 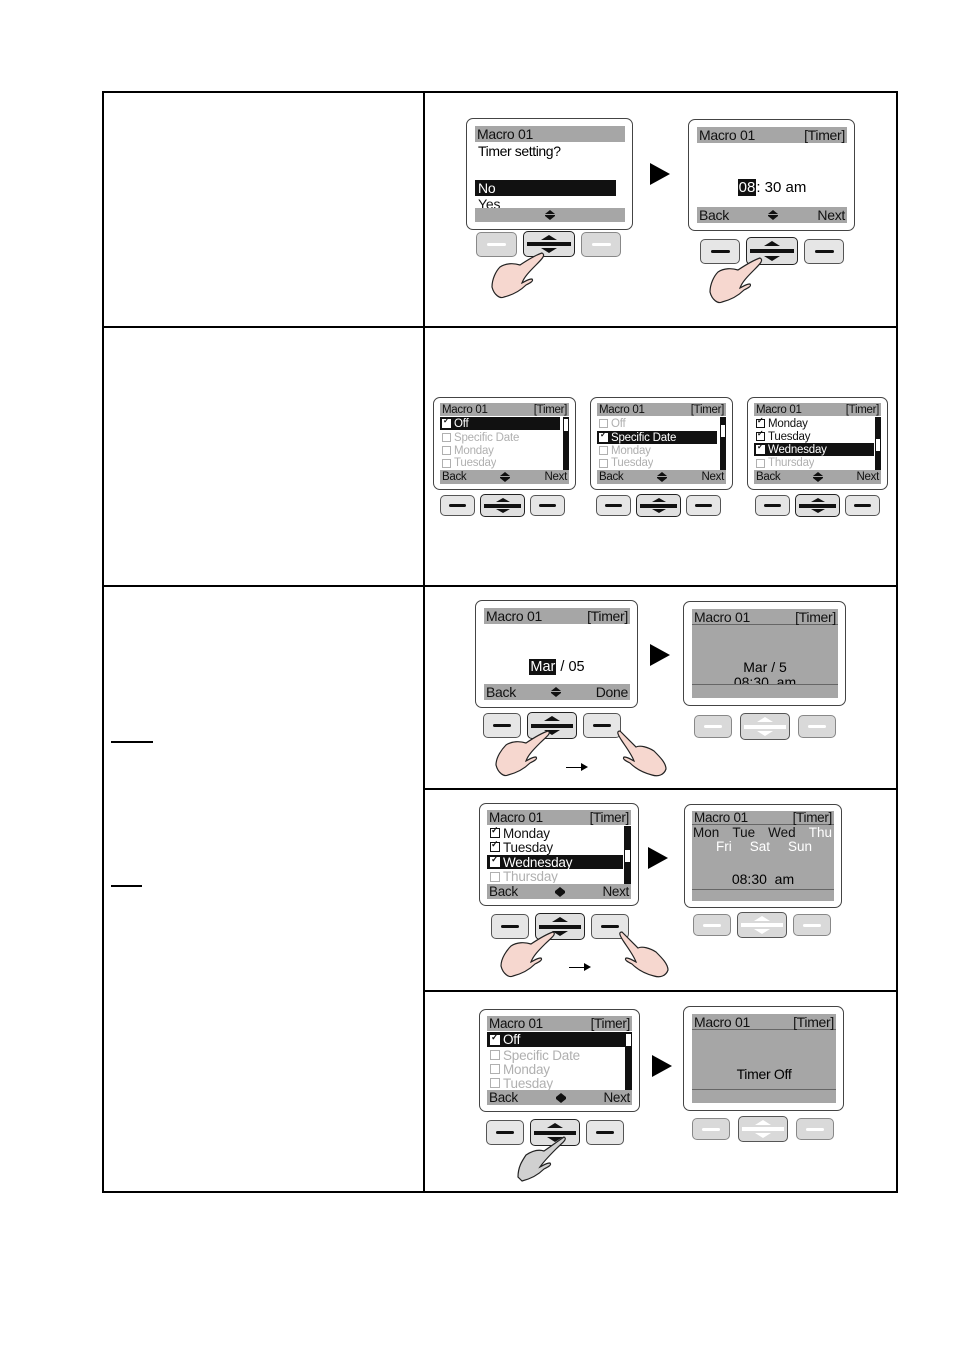 I want to click on device-screen-timer-off-result: Macro 01 [Timer] Timer Off, so click(x=763, y=1058).